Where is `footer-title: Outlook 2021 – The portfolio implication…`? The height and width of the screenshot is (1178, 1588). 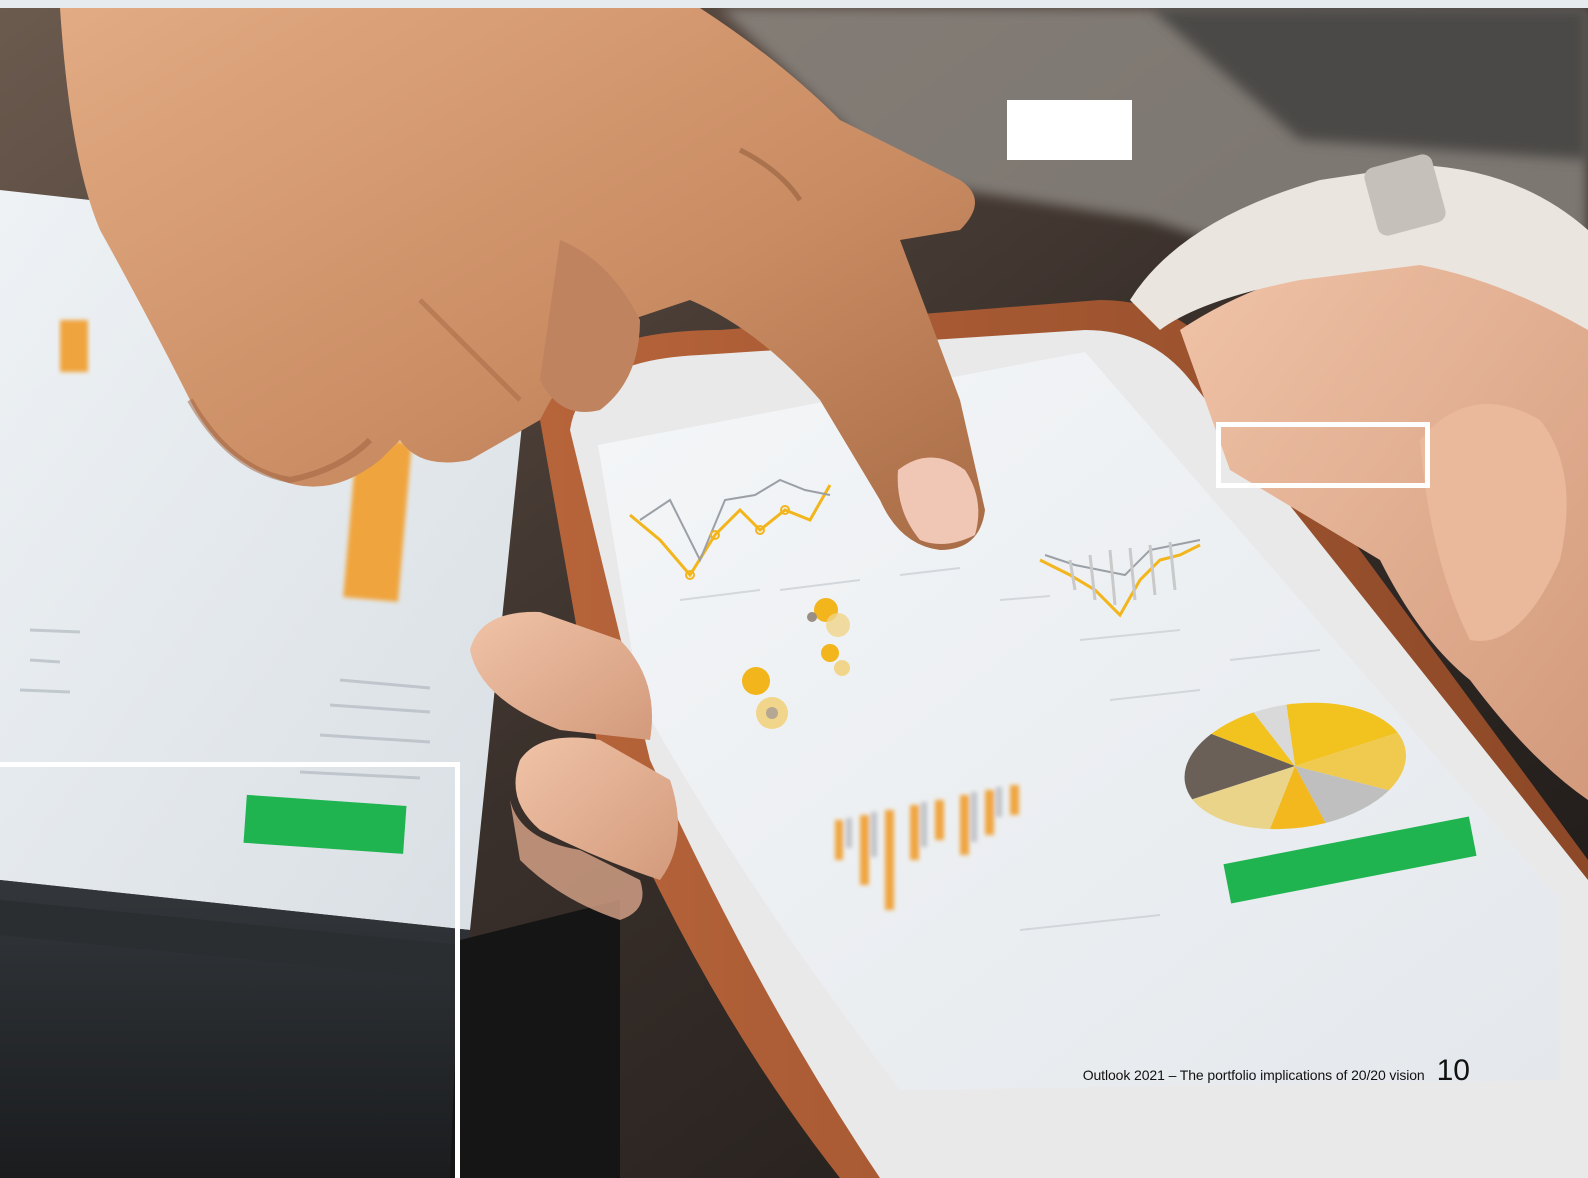 footer-title: Outlook 2021 – The portfolio implication… is located at coordinates (1253, 1075).